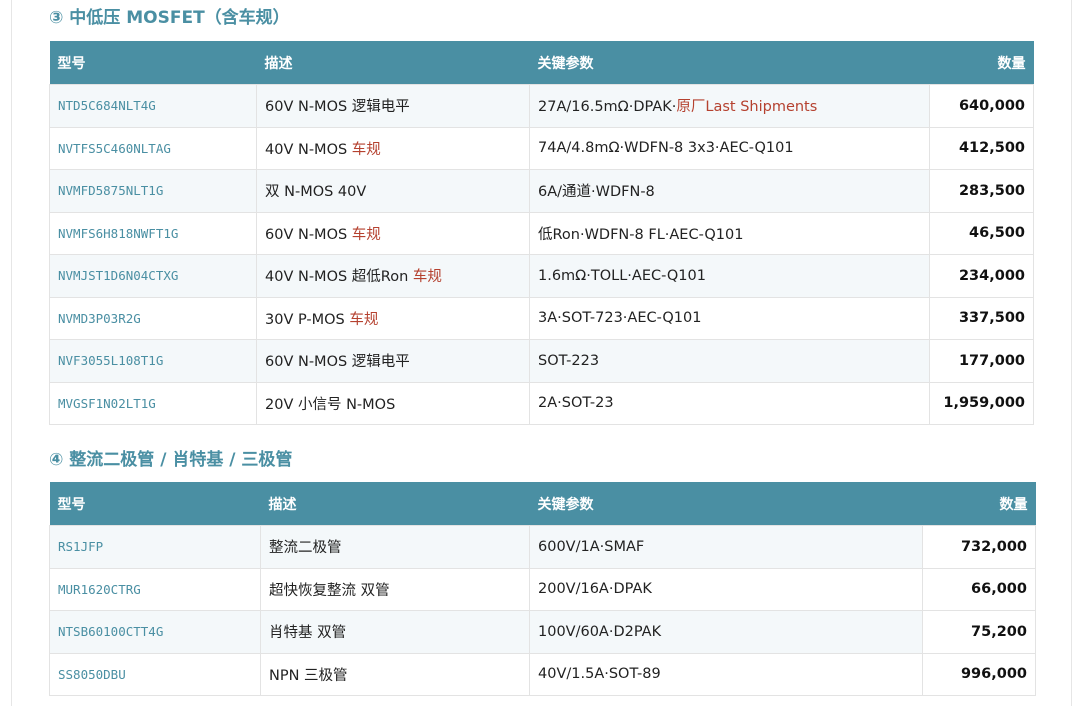 The width and height of the screenshot is (1085, 706). I want to click on description-text: 40V N-MOS, so click(308, 149).